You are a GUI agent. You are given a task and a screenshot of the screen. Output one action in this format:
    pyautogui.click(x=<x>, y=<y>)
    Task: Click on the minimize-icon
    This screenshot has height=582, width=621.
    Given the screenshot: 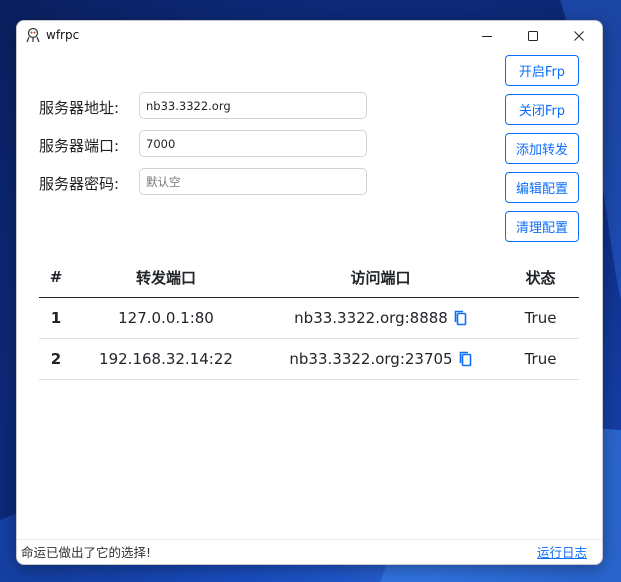 What is the action you would take?
    pyautogui.click(x=487, y=36)
    